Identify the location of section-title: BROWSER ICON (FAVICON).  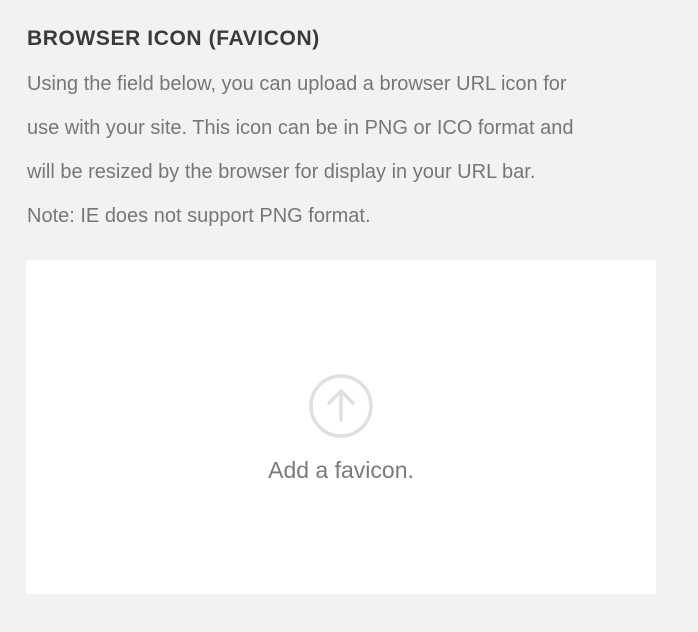
(173, 38).